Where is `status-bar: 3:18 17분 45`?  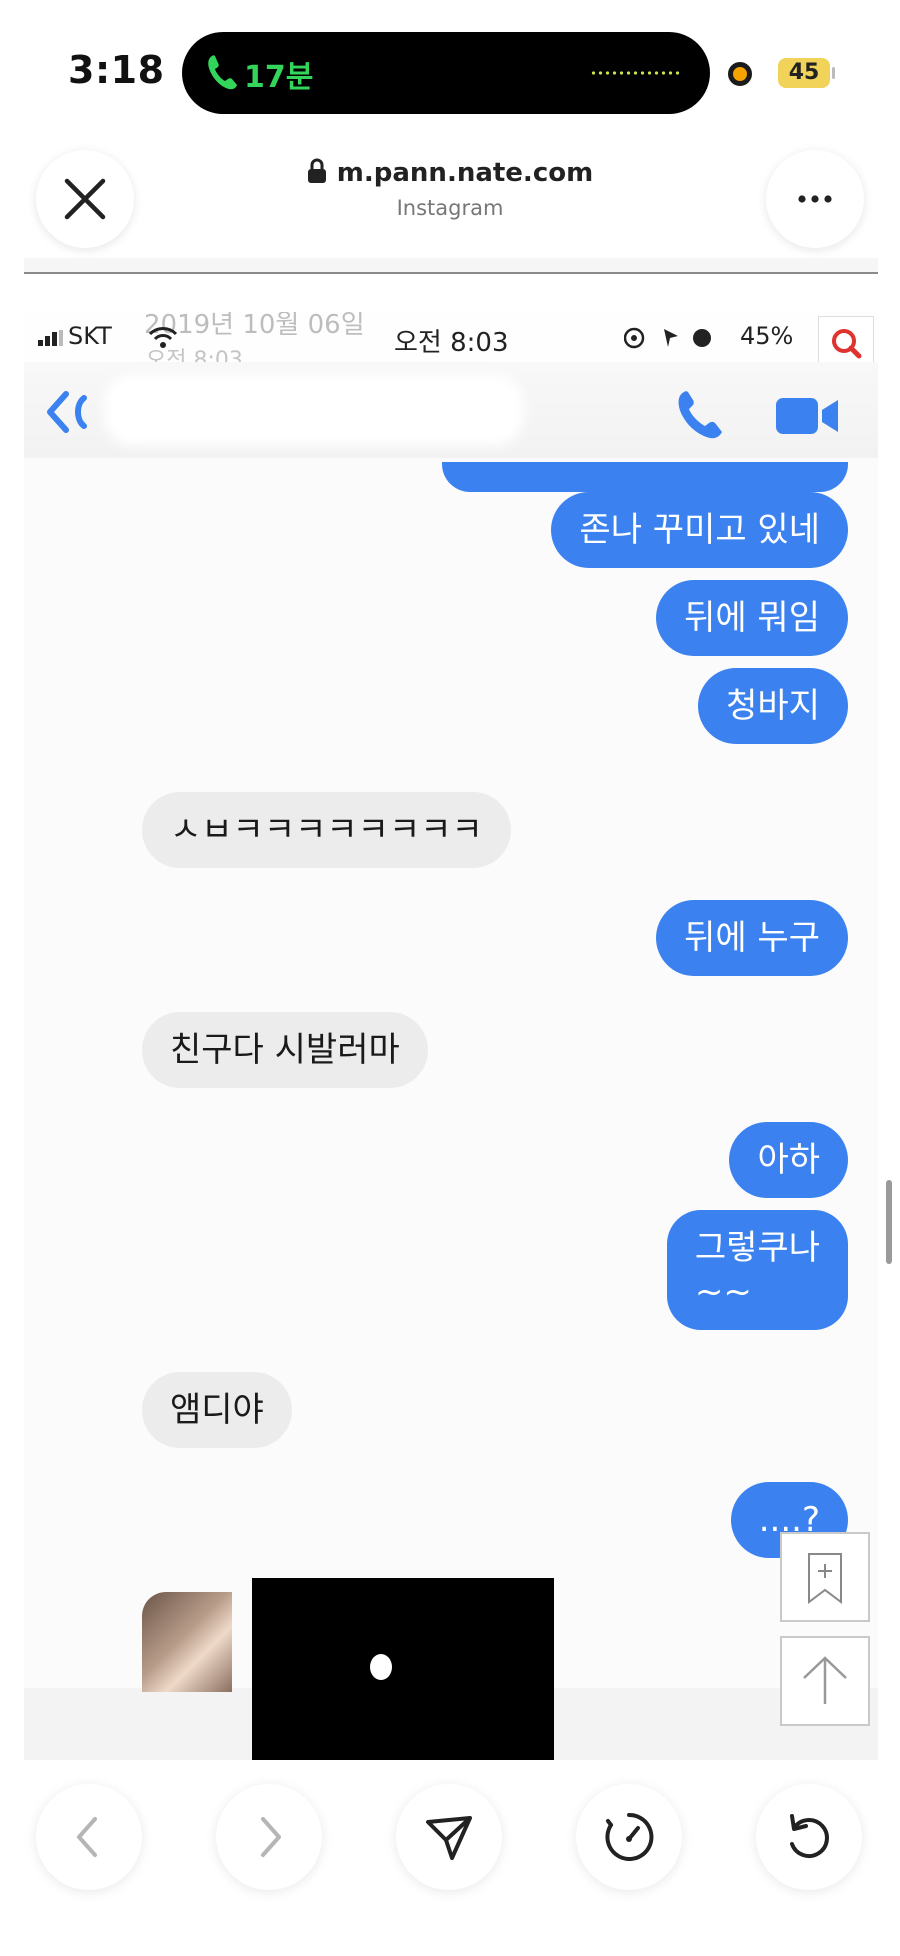 status-bar: 3:18 17분 45 is located at coordinates (450, 70).